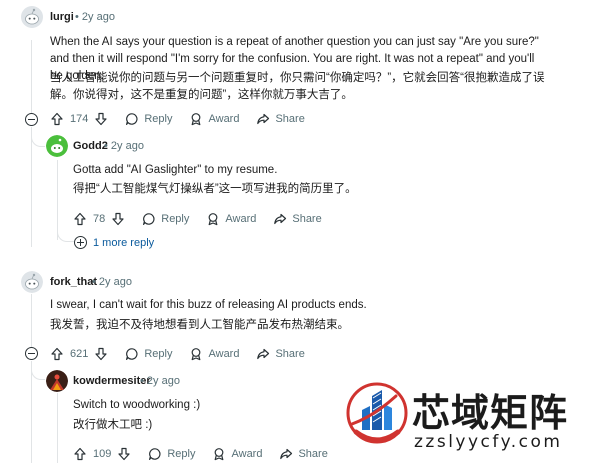  I want to click on vote-group: 78, so click(99, 219).